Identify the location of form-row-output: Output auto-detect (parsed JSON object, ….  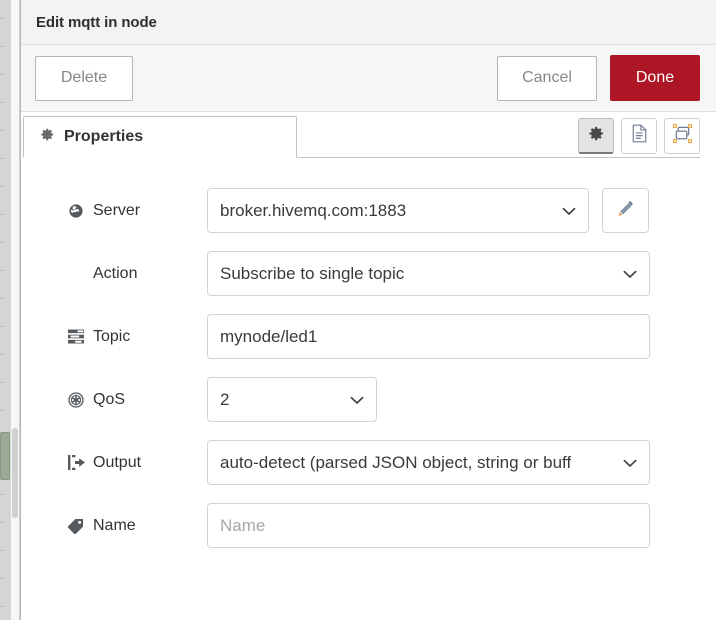
(368, 462).